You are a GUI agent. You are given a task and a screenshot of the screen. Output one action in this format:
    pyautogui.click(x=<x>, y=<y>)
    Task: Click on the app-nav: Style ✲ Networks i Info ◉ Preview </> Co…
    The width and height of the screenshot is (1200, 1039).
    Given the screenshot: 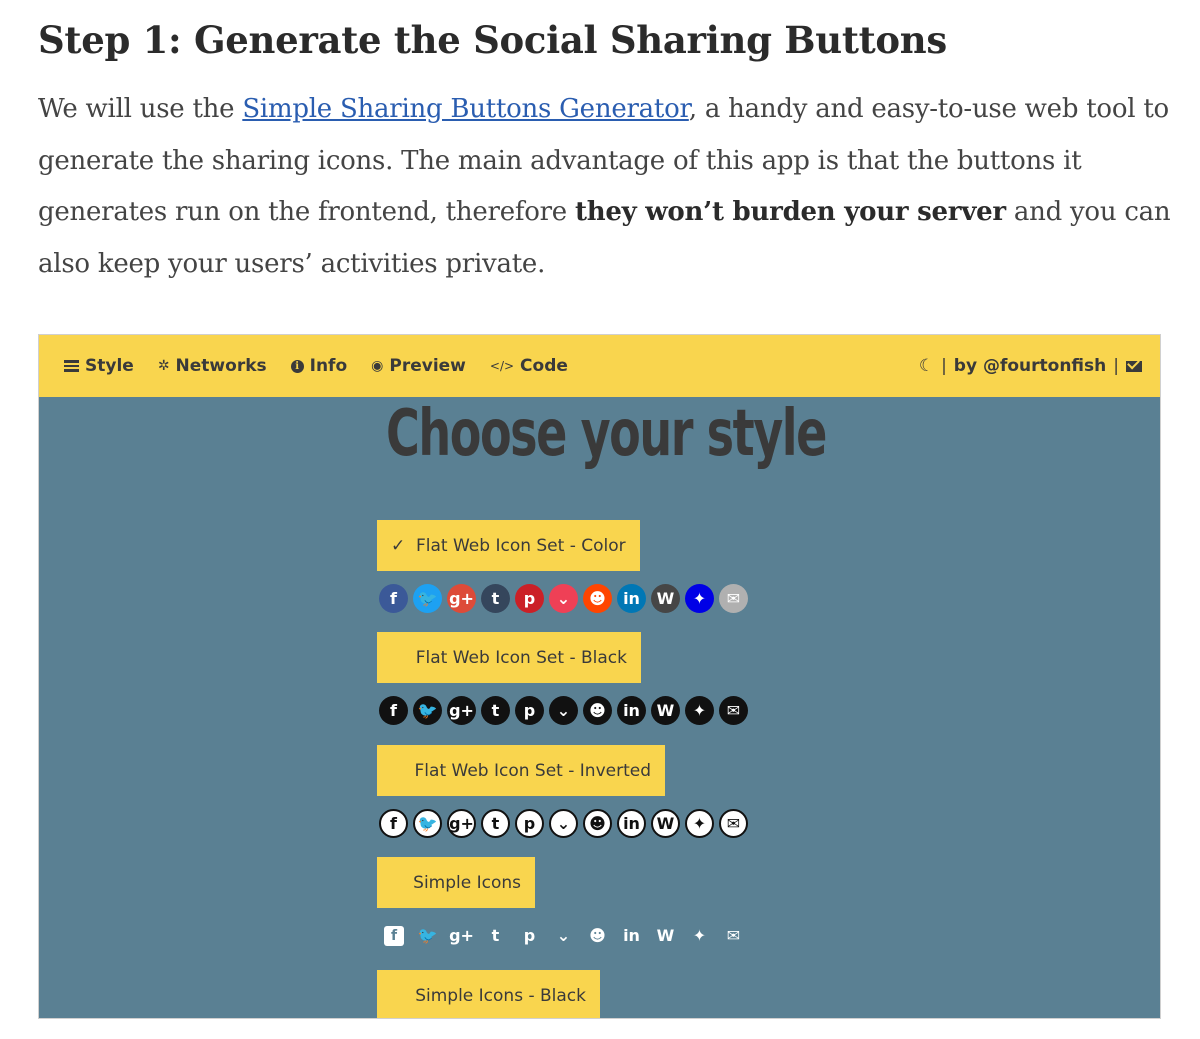 What is the action you would take?
    pyautogui.click(x=303, y=366)
    